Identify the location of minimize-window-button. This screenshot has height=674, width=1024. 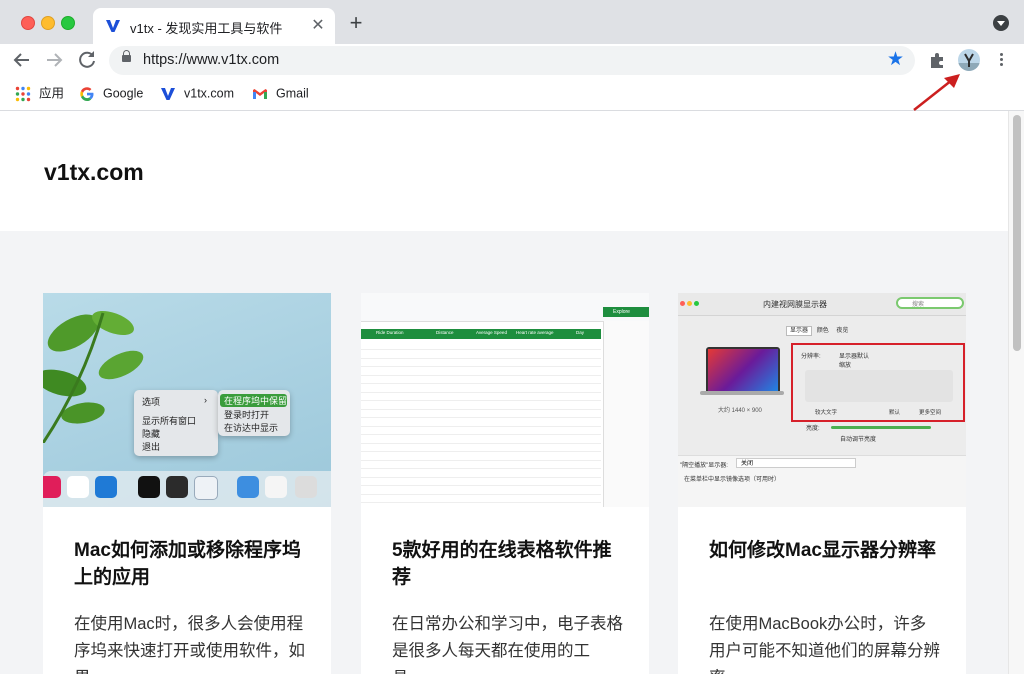
(48, 23).